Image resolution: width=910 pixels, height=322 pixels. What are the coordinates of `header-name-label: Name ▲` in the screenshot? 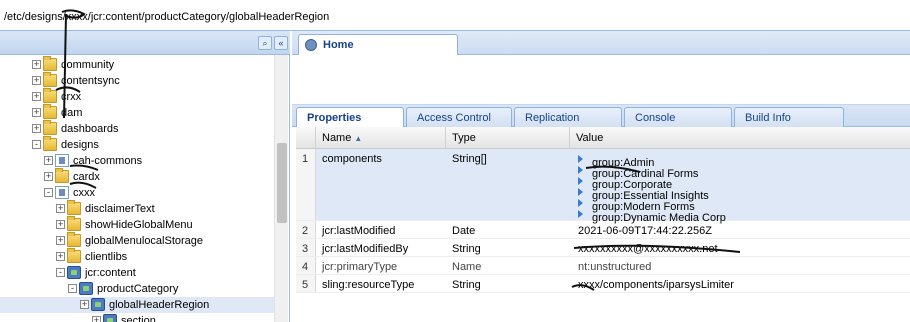 It's located at (342, 138).